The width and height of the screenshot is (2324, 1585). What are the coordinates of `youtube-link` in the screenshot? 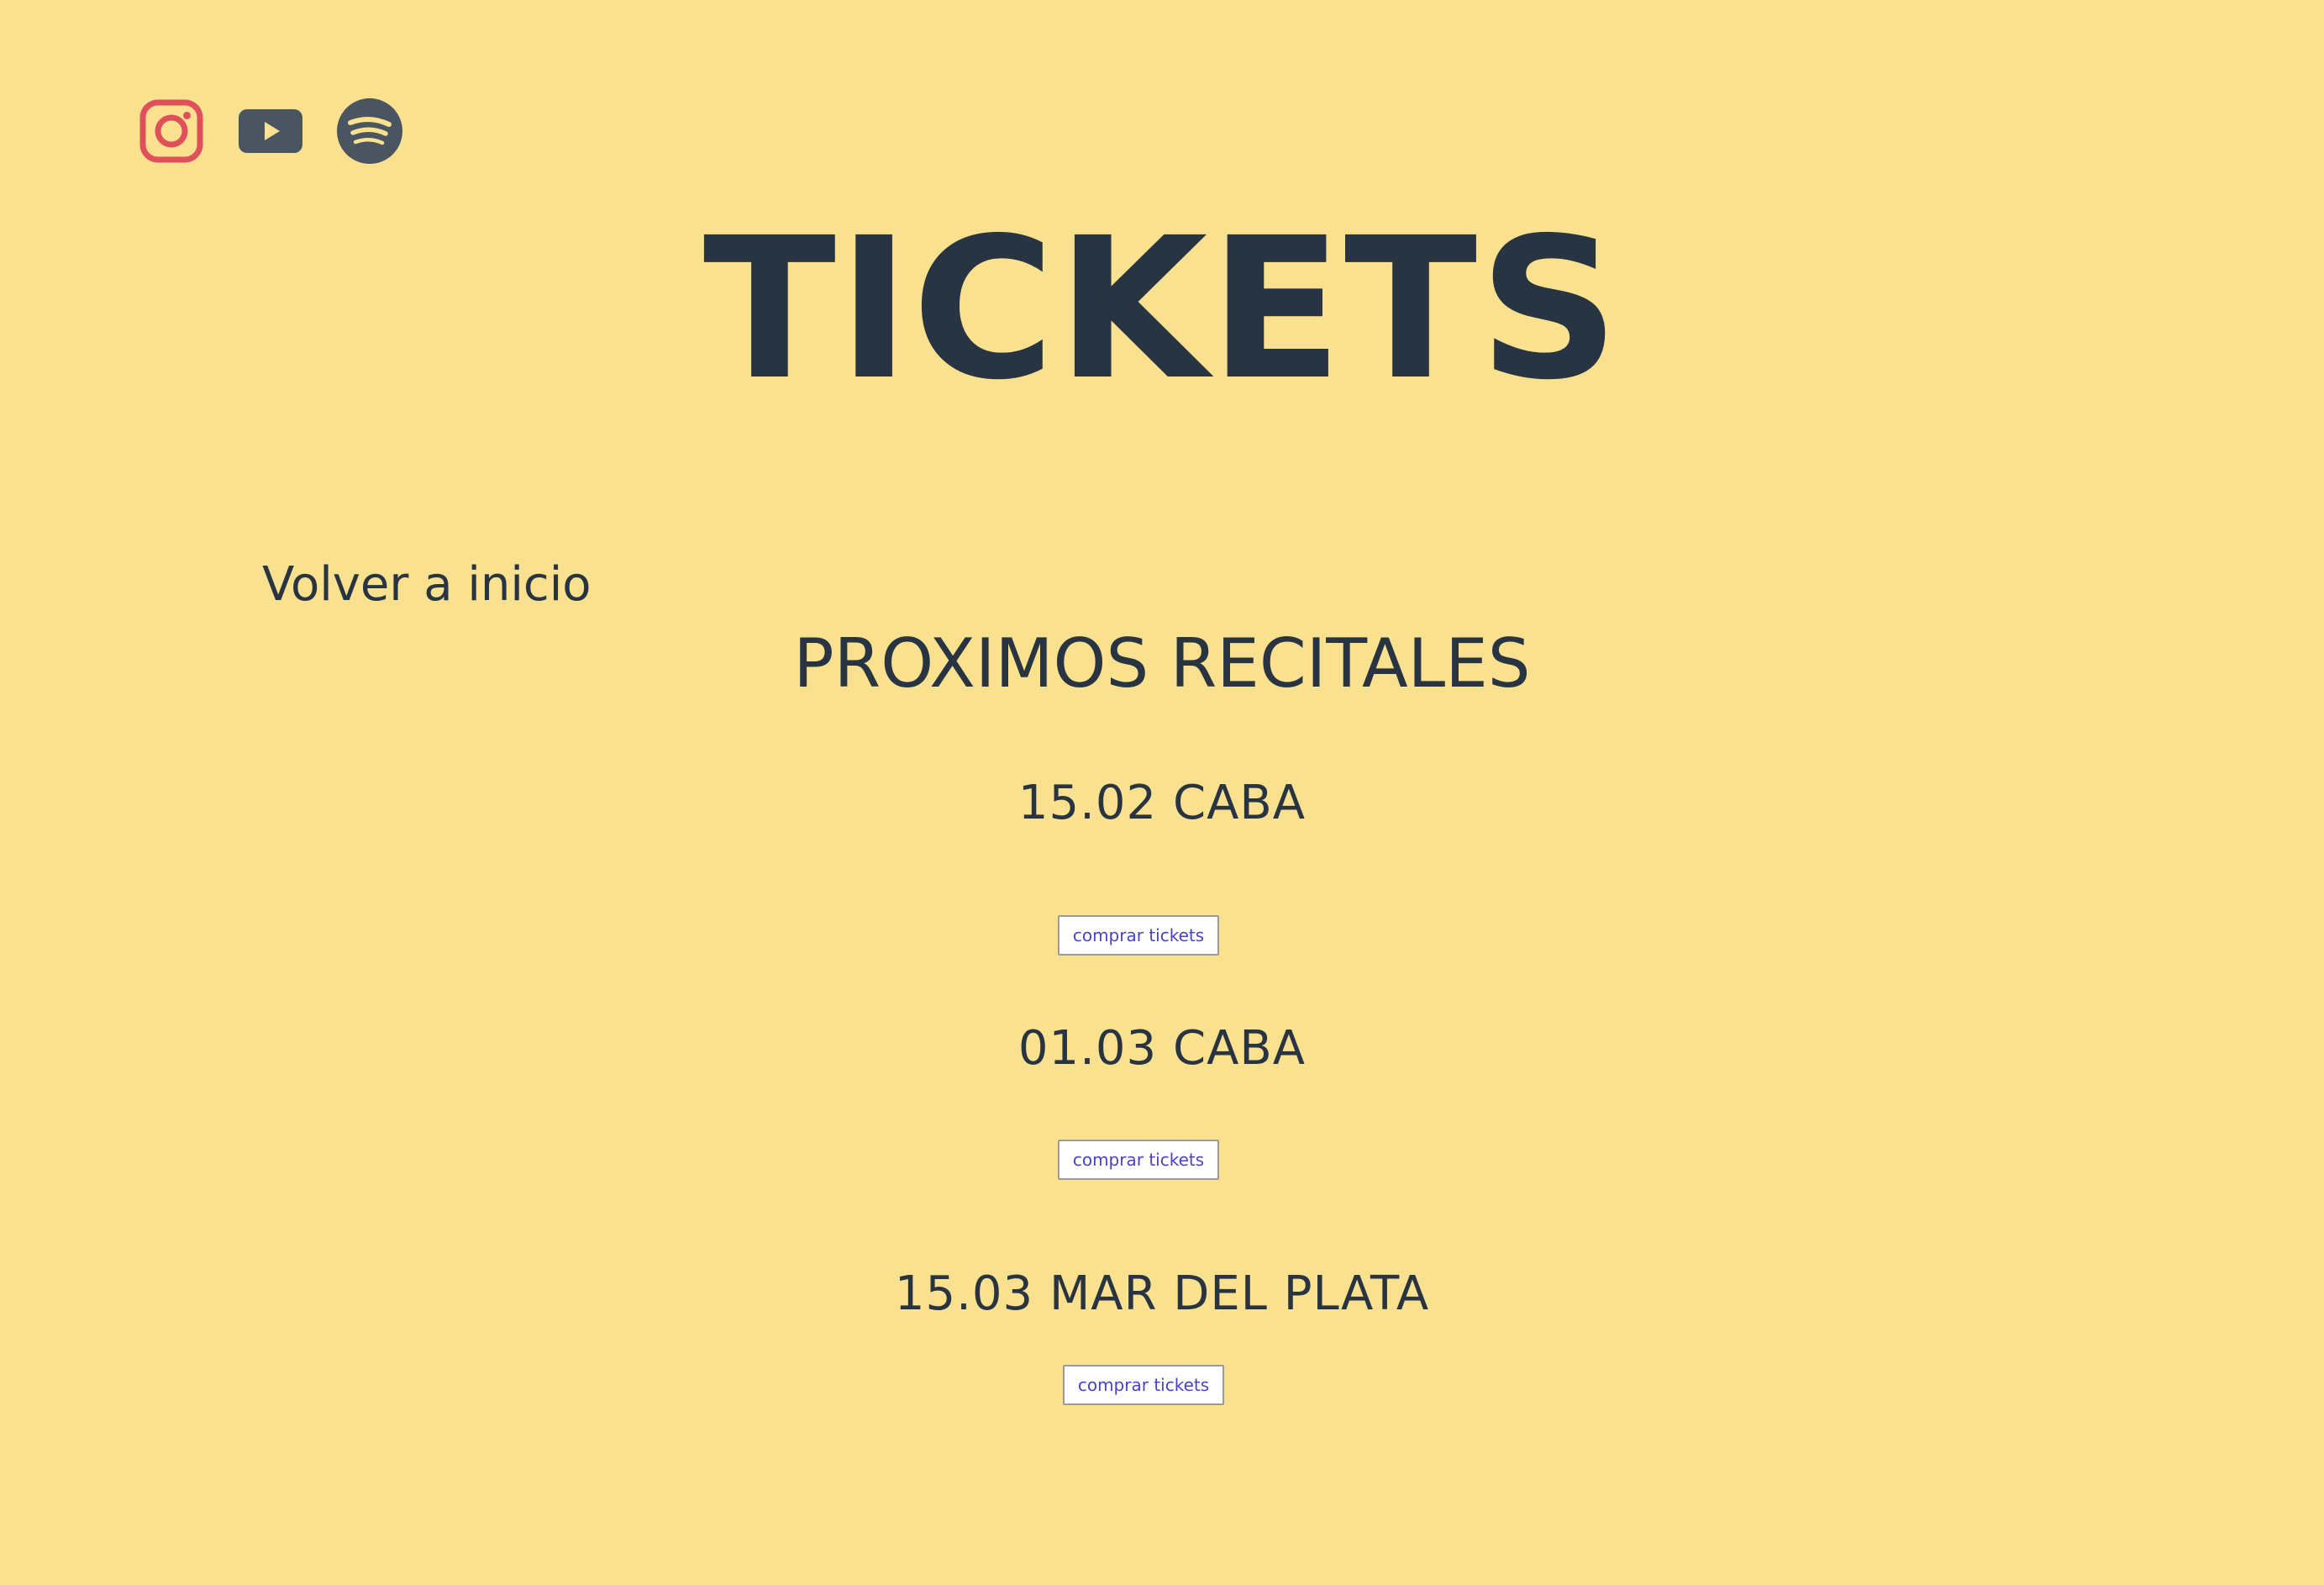 It's located at (270, 131).